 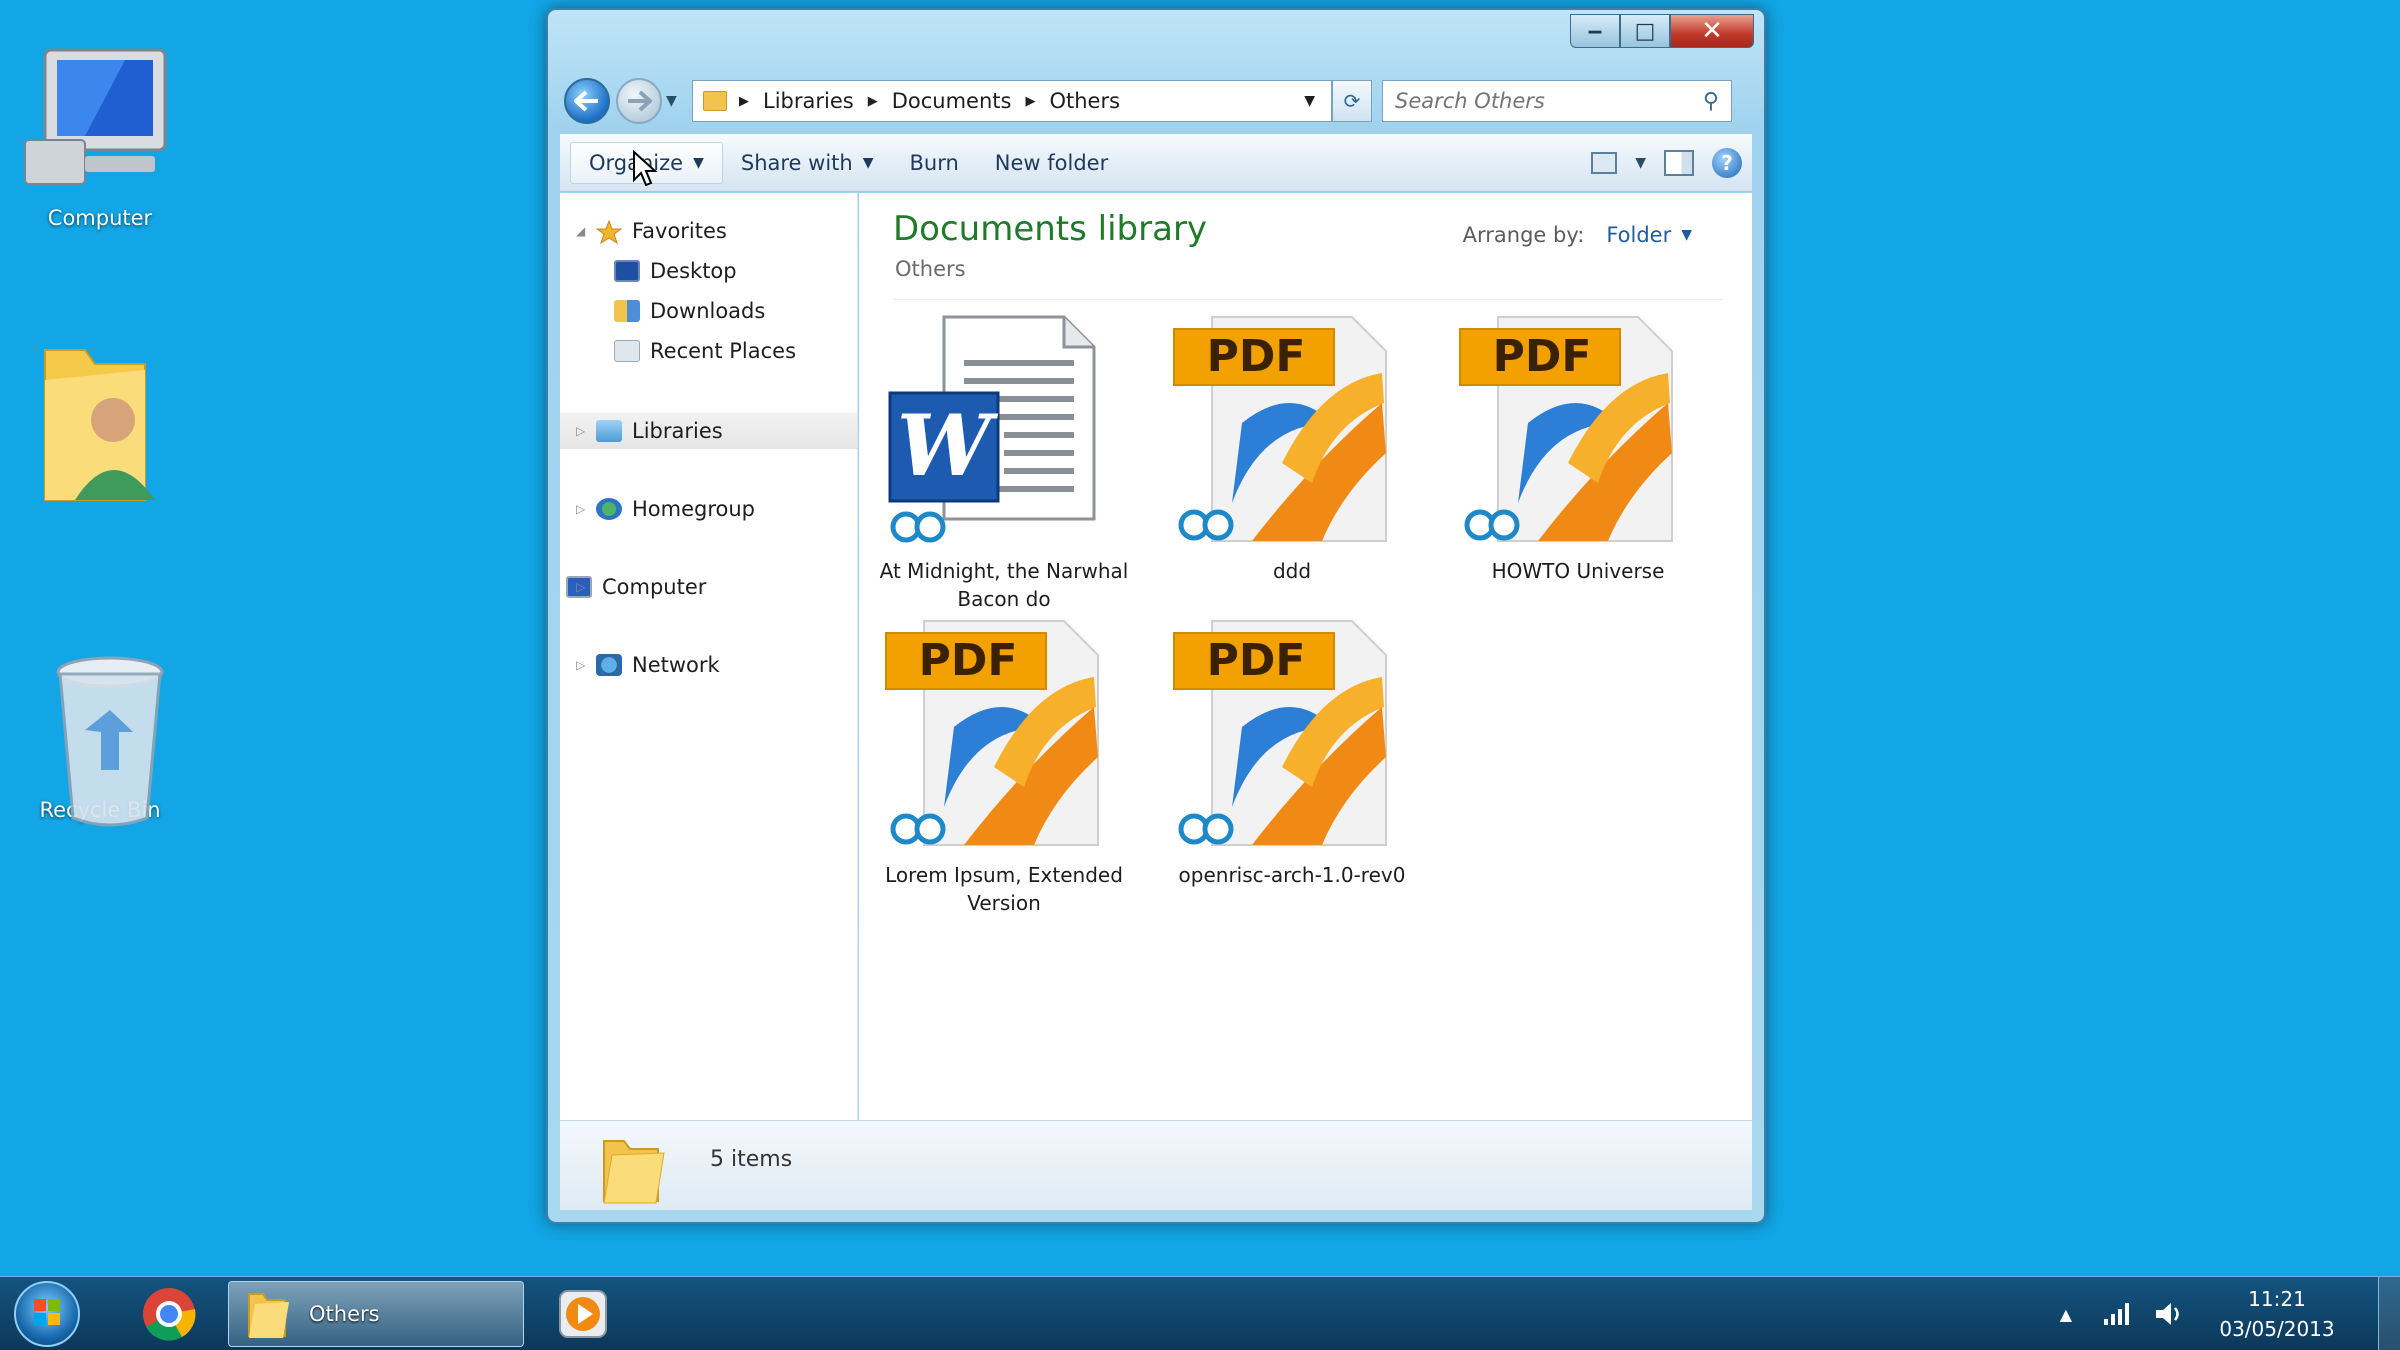 What do you see at coordinates (808, 101) in the screenshot?
I see `breadcrumb-label: Libraries` at bounding box center [808, 101].